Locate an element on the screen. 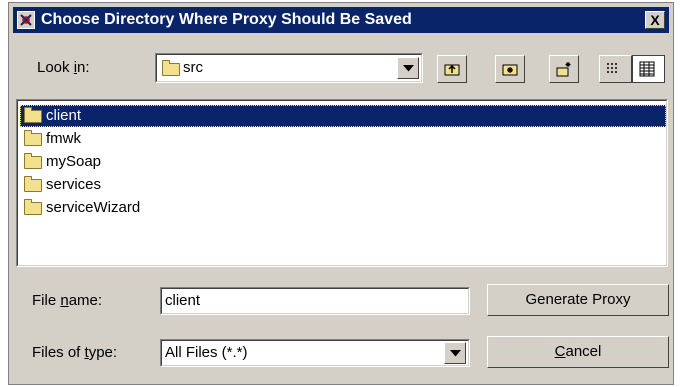 The image size is (683, 387). files-of-type-dropdown-button is located at coordinates (455, 353).